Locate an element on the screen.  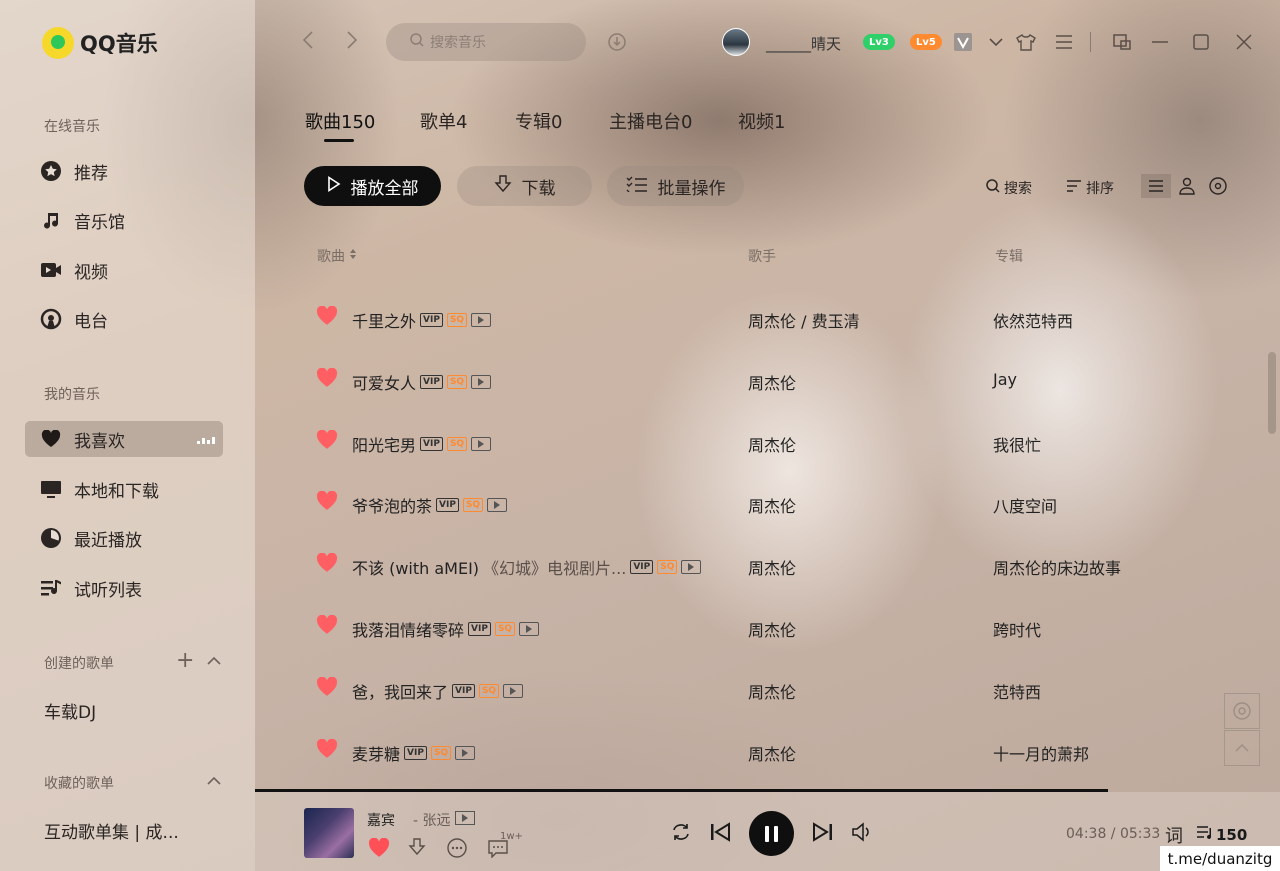
next-track-icon is located at coordinates (823, 834).